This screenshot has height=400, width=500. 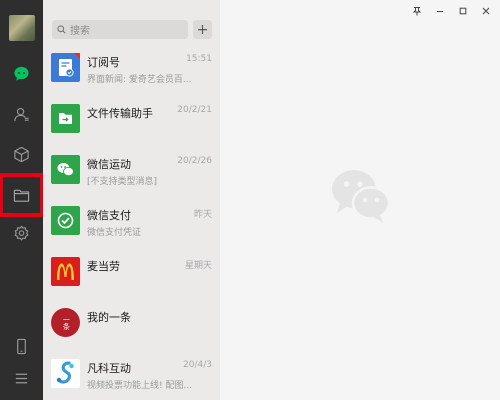 I want to click on pin-button, so click(x=417, y=11).